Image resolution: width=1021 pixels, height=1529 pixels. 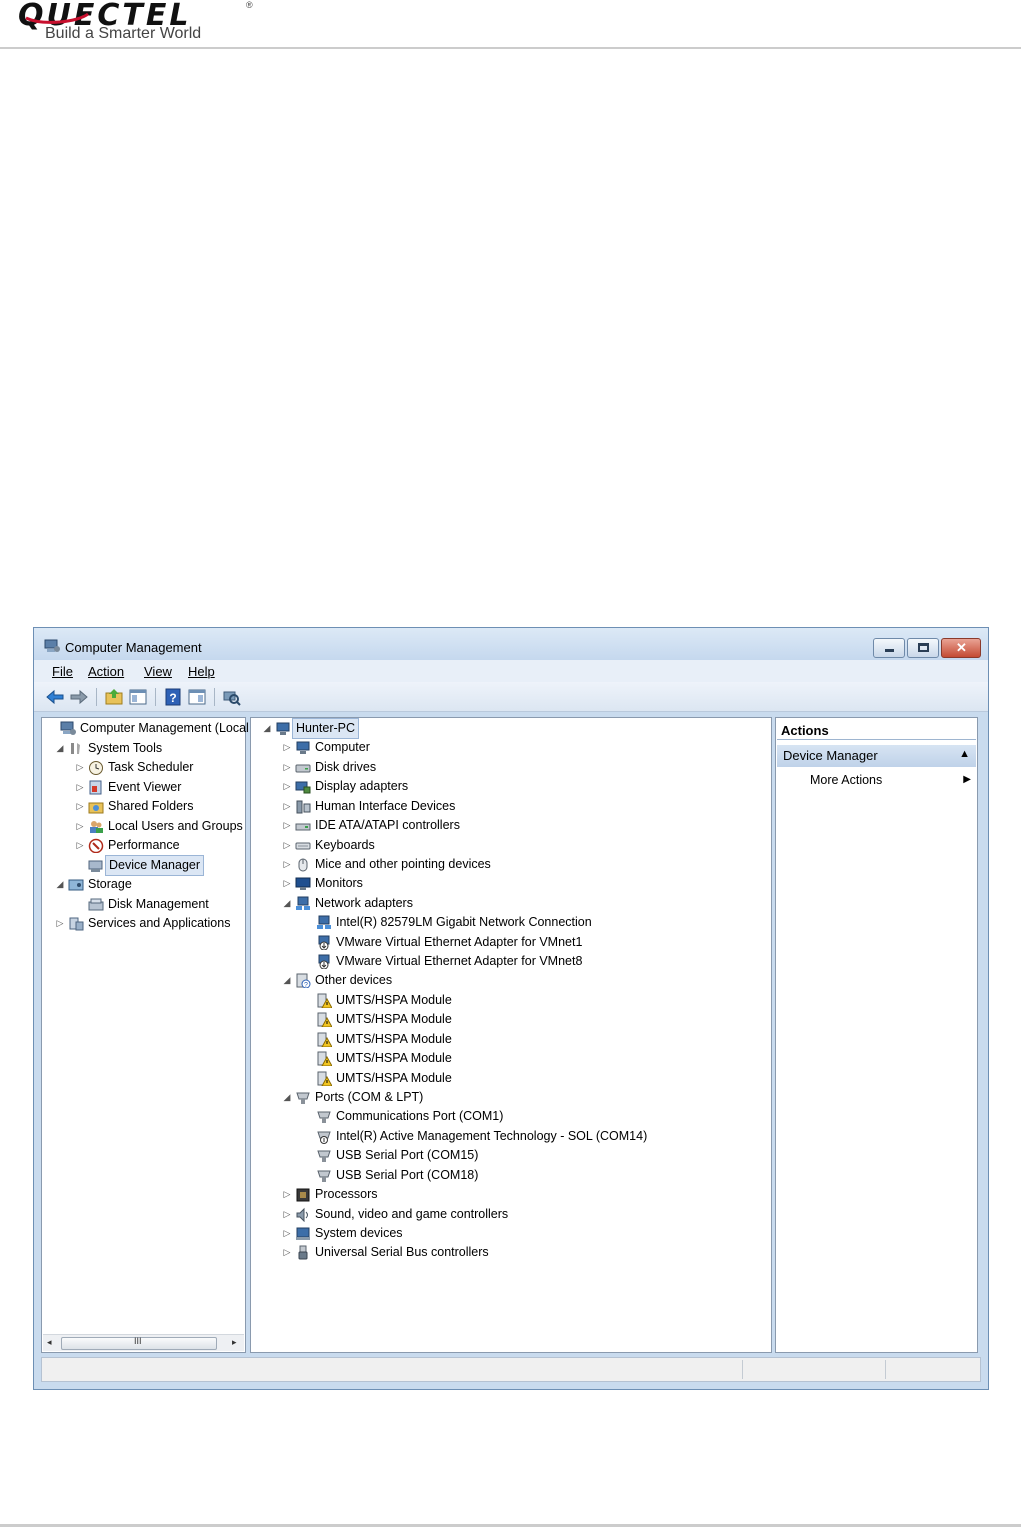 I want to click on console-tree-label: Computer Management (Local, so click(x=164, y=728).